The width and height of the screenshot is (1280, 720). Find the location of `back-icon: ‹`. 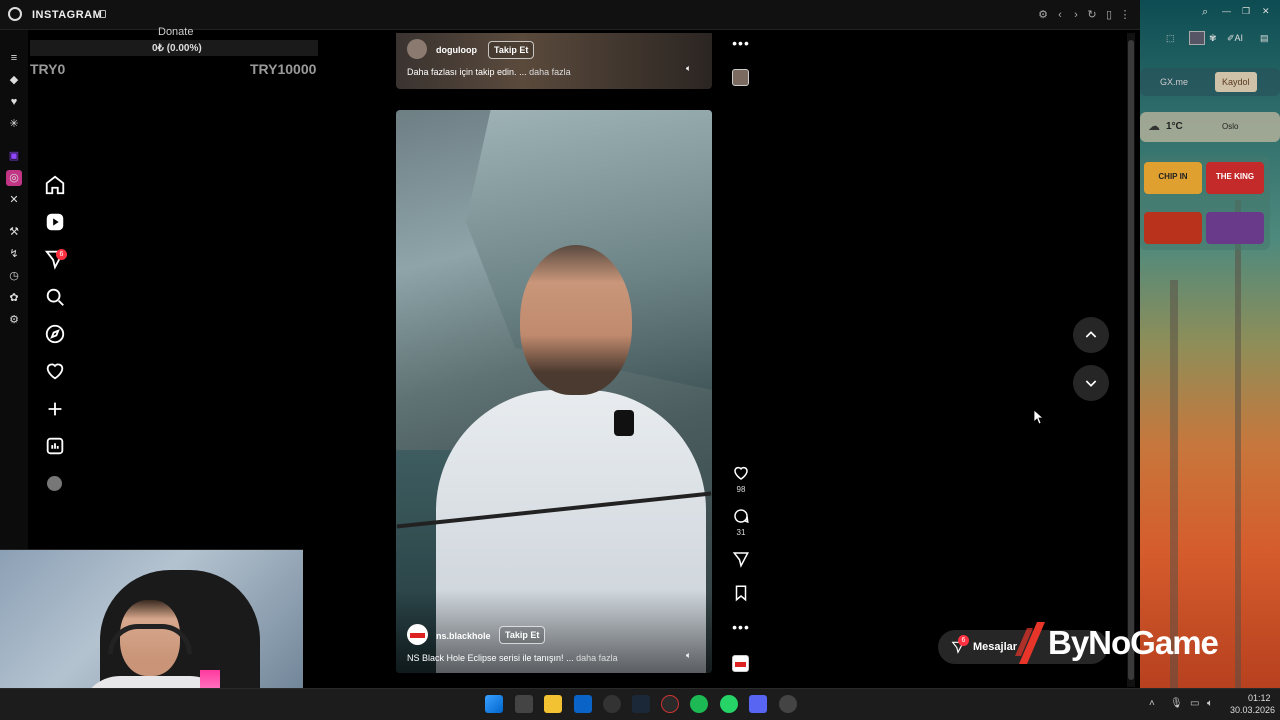

back-icon: ‹ is located at coordinates (1060, 15).